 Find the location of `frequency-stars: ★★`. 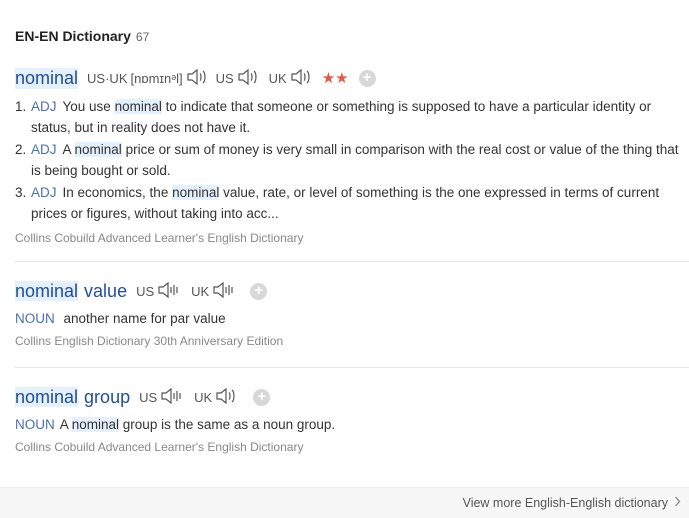

frequency-stars: ★★ is located at coordinates (335, 78).